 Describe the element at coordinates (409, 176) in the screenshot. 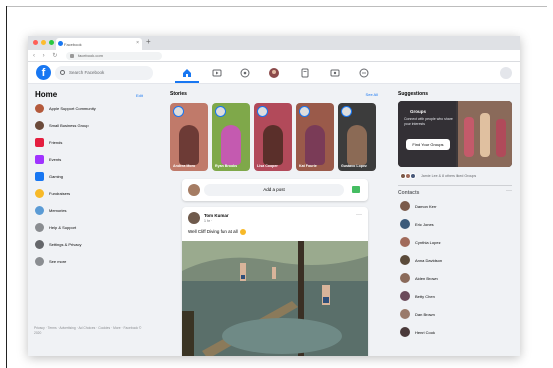

I see `mutual-avatars` at that location.